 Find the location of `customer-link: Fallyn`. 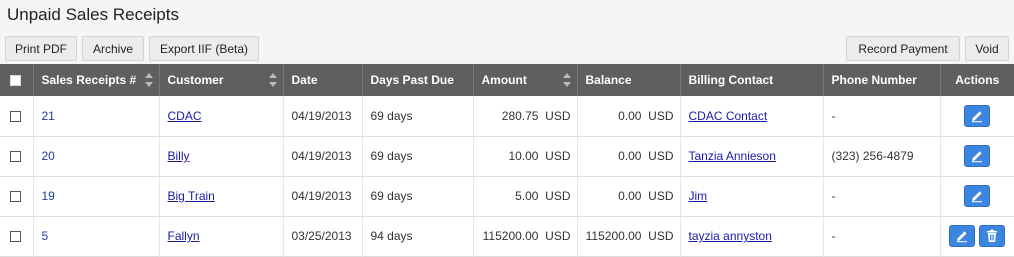

customer-link: Fallyn is located at coordinates (184, 236).